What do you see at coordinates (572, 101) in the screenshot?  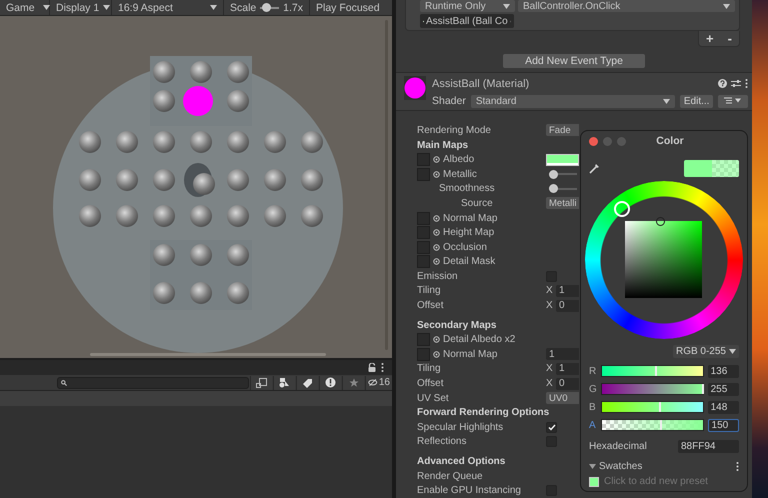 I see `shader-dropdown: Standard` at bounding box center [572, 101].